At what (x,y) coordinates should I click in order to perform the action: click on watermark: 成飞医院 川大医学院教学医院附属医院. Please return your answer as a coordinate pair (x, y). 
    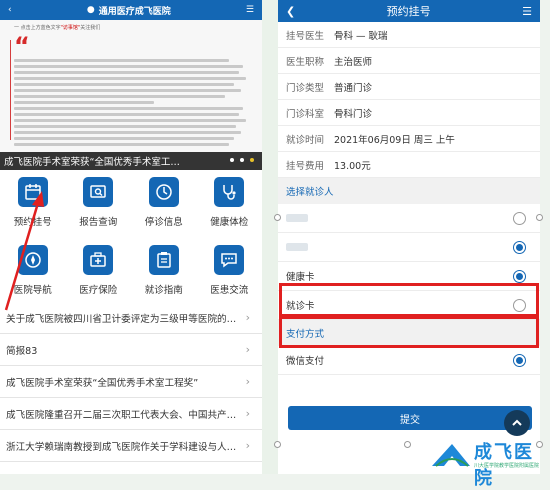
    Looking at the image, I should click on (481, 462).